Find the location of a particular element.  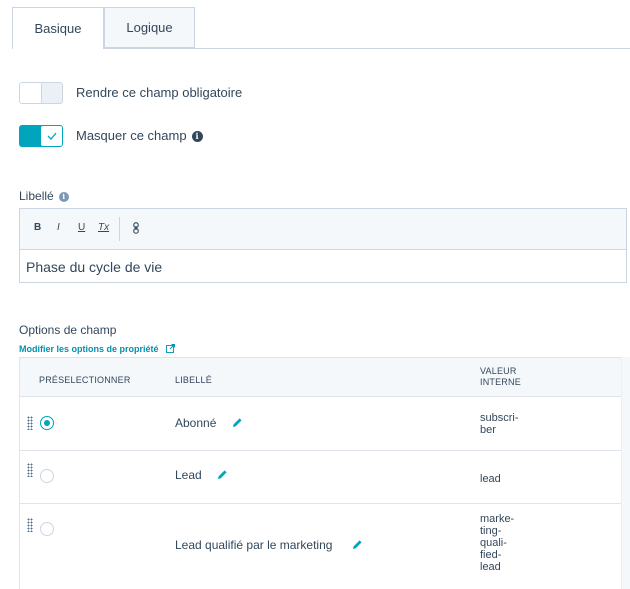

option-value-line: fied- is located at coordinates (491, 555).